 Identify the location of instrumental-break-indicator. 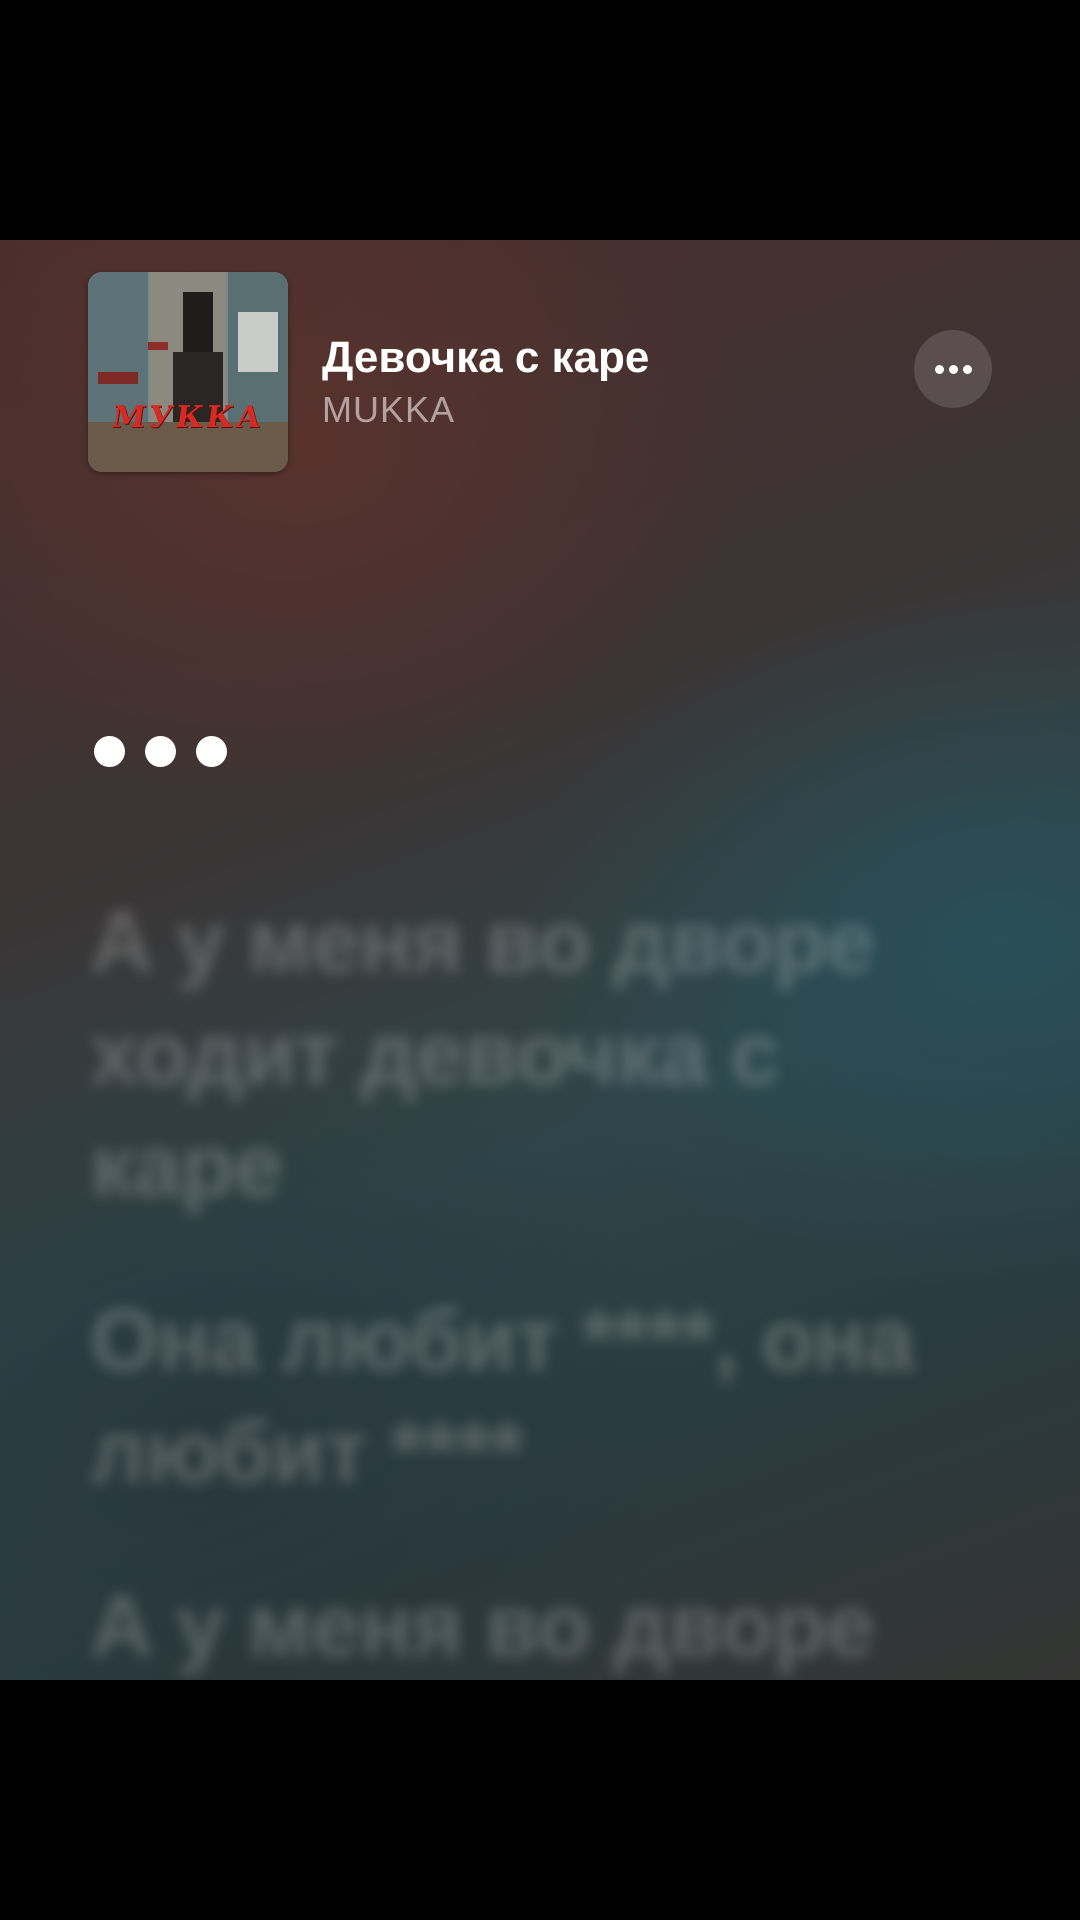
(160, 751).